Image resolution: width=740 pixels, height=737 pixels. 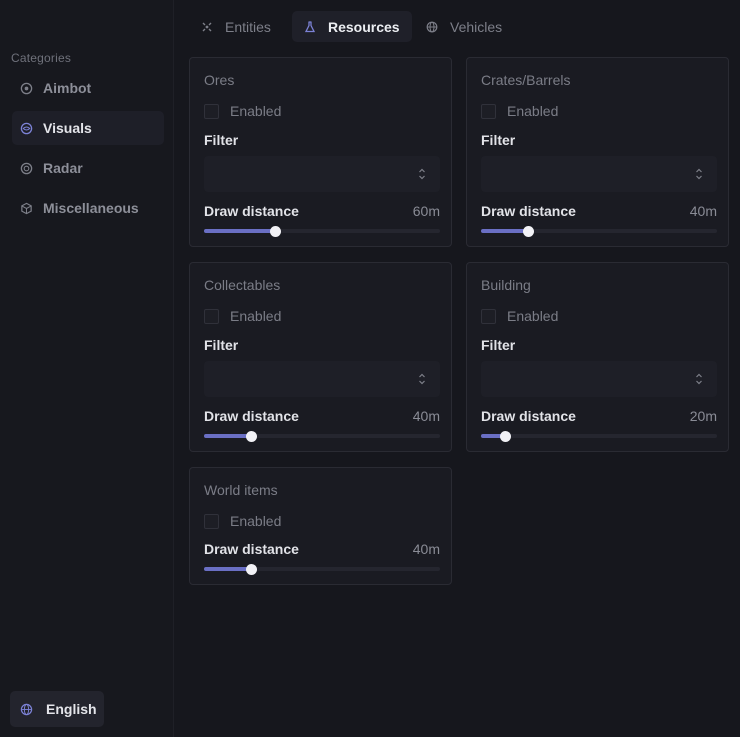 I want to click on sidebar-heading: Categories, so click(x=41, y=58).